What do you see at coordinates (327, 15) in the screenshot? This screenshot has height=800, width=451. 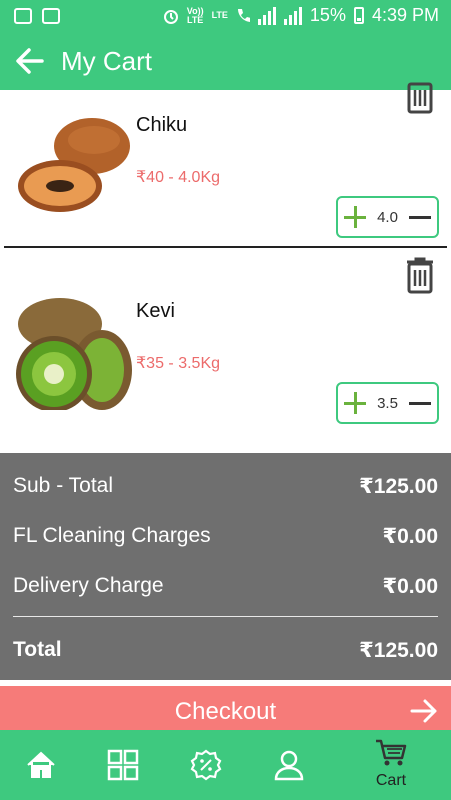 I see `battery-percent: 15%` at bounding box center [327, 15].